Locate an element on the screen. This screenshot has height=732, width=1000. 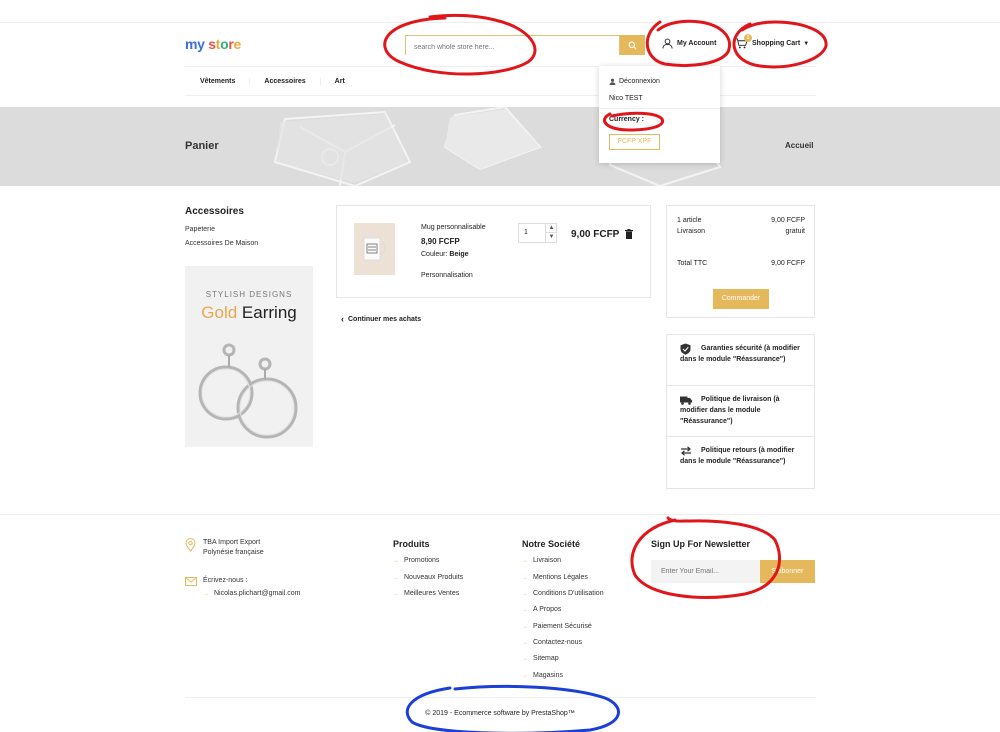
search-field is located at coordinates (512, 46).